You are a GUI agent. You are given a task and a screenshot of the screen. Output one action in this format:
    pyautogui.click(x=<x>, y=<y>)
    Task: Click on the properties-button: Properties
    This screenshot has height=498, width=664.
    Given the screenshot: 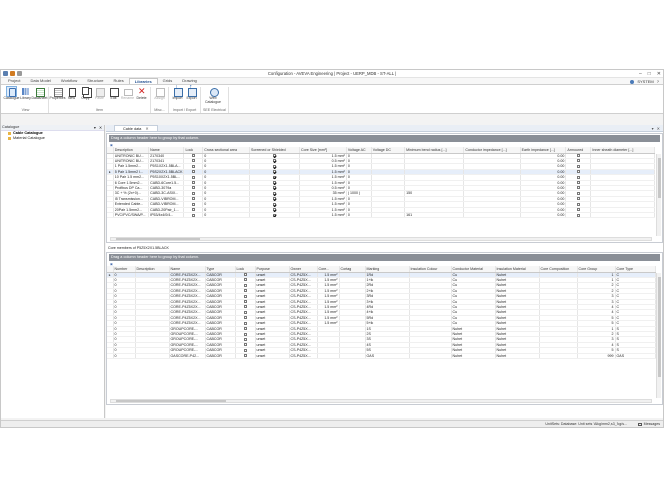 What is the action you would take?
    pyautogui.click(x=57, y=97)
    